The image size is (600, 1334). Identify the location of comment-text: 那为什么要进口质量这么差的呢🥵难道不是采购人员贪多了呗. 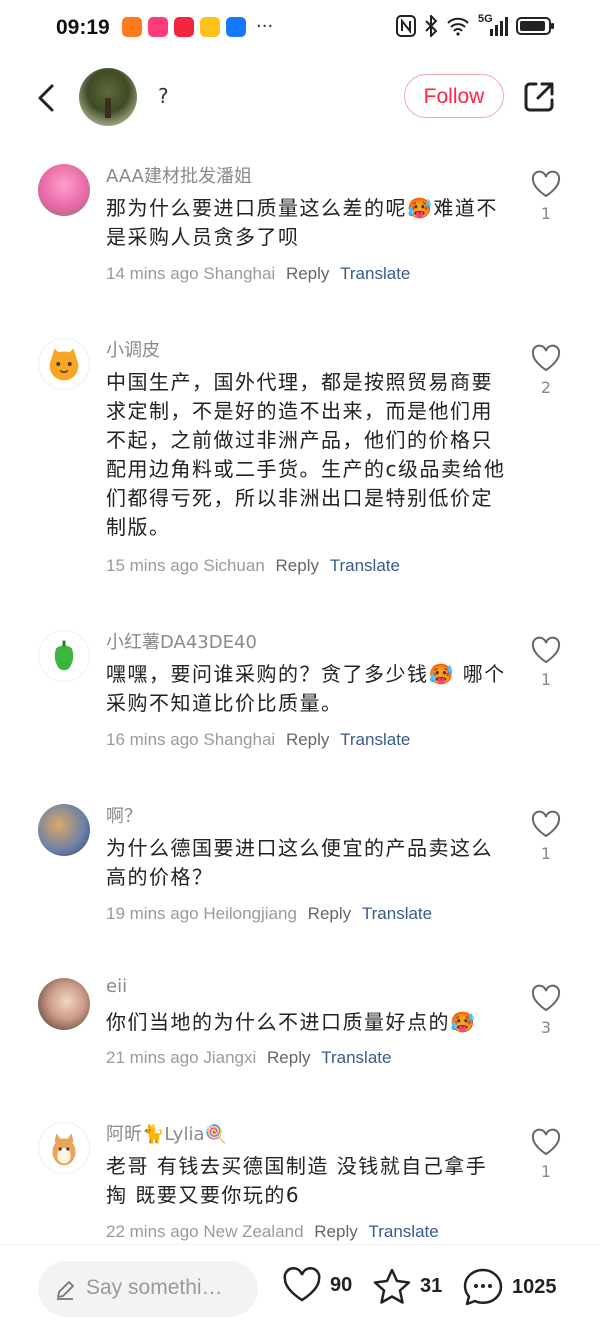
(306, 223).